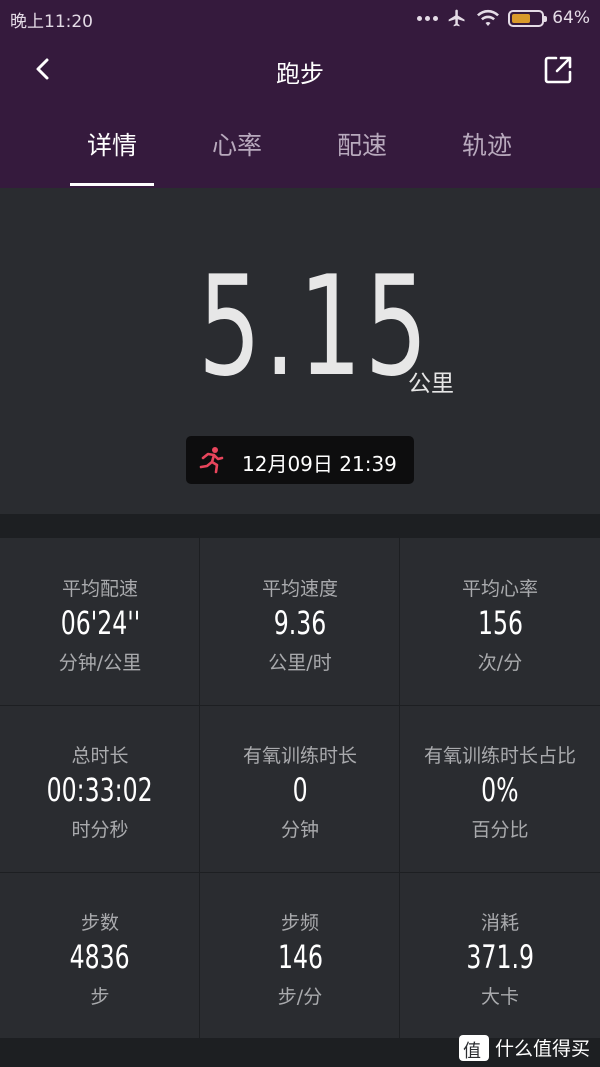  I want to click on stat-value-text: 06'24'', so click(100, 623).